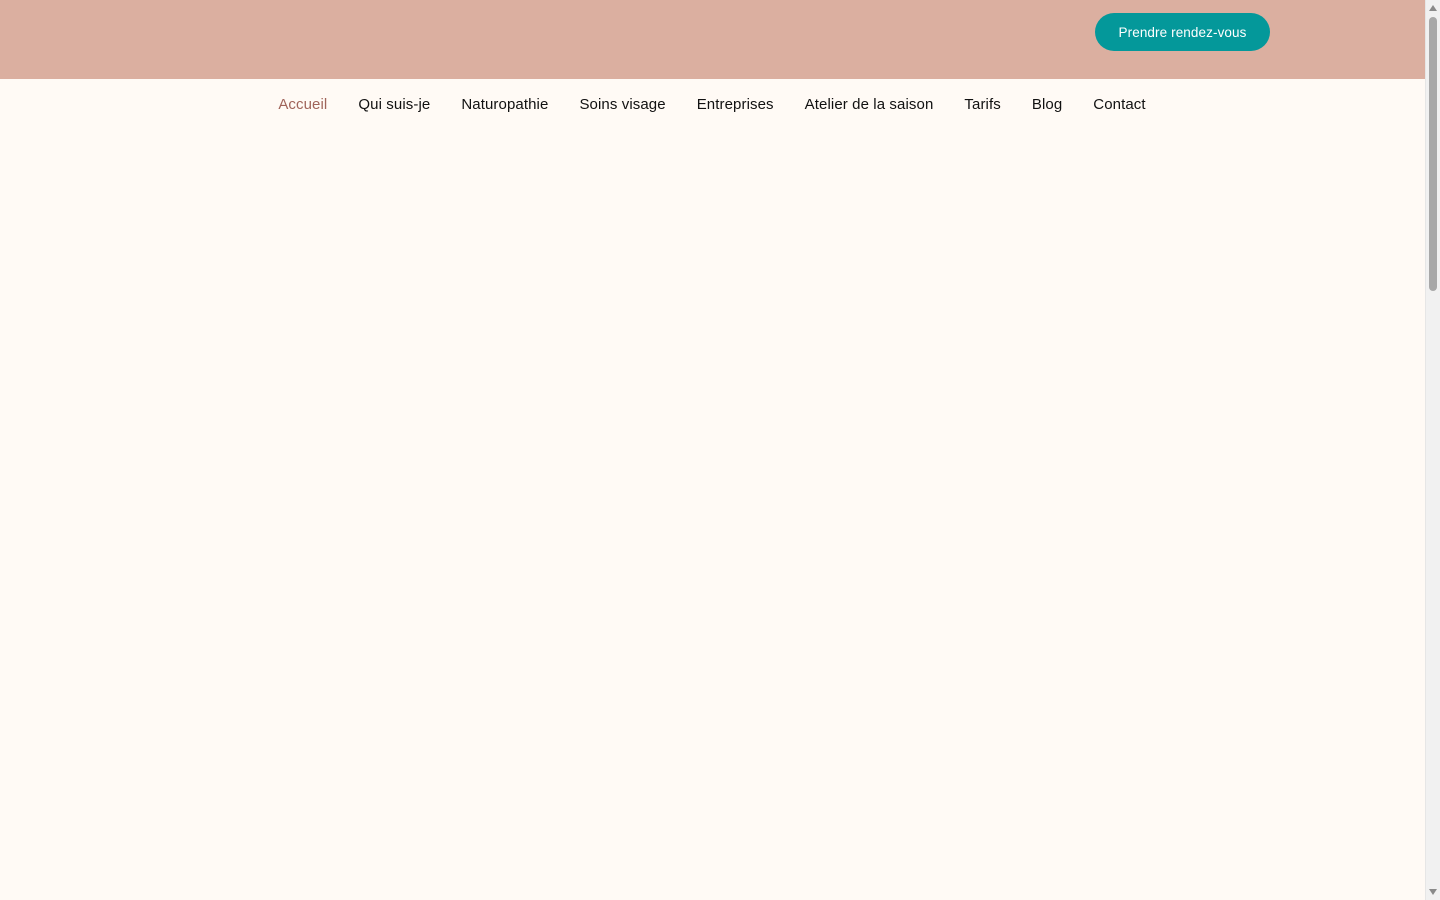  Describe the element at coordinates (302, 104) in the screenshot. I see `nav-item-accueil: Accueil` at that location.